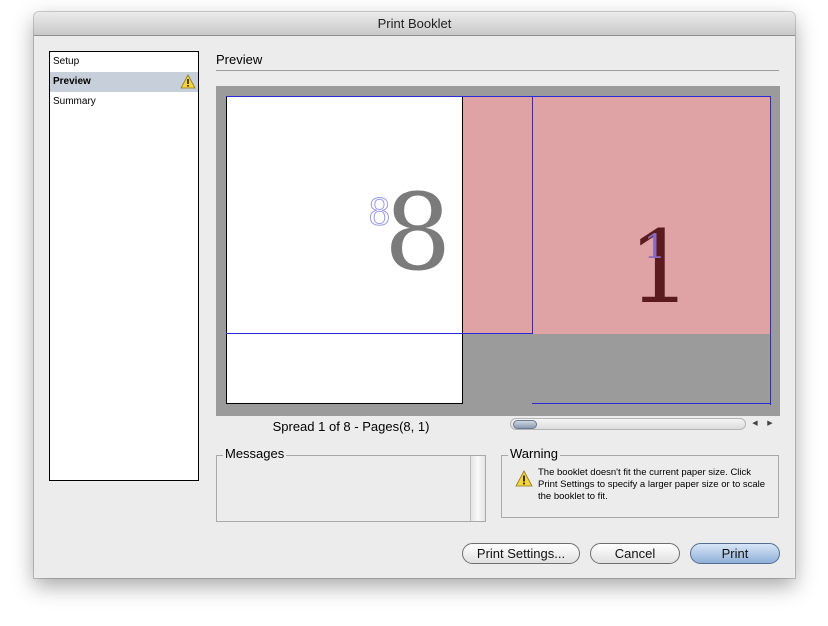 The height and width of the screenshot is (626, 828). I want to click on messages-list, so click(344, 488).